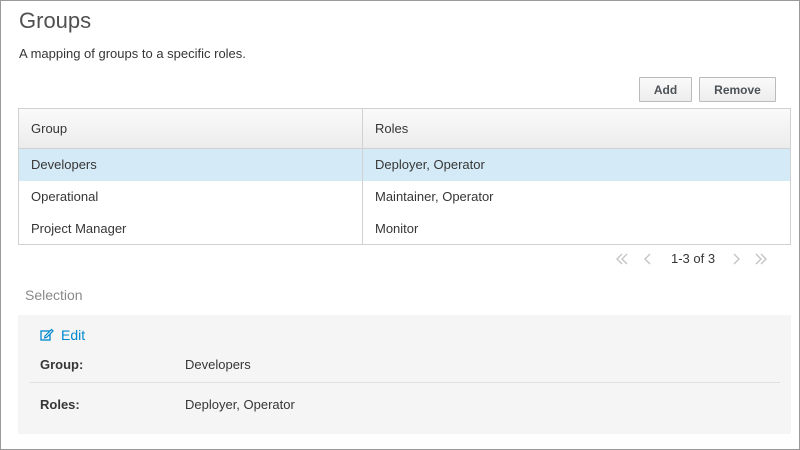 The width and height of the screenshot is (800, 450). I want to click on page-description: A mapping of groups to a specific roles., so click(132, 53).